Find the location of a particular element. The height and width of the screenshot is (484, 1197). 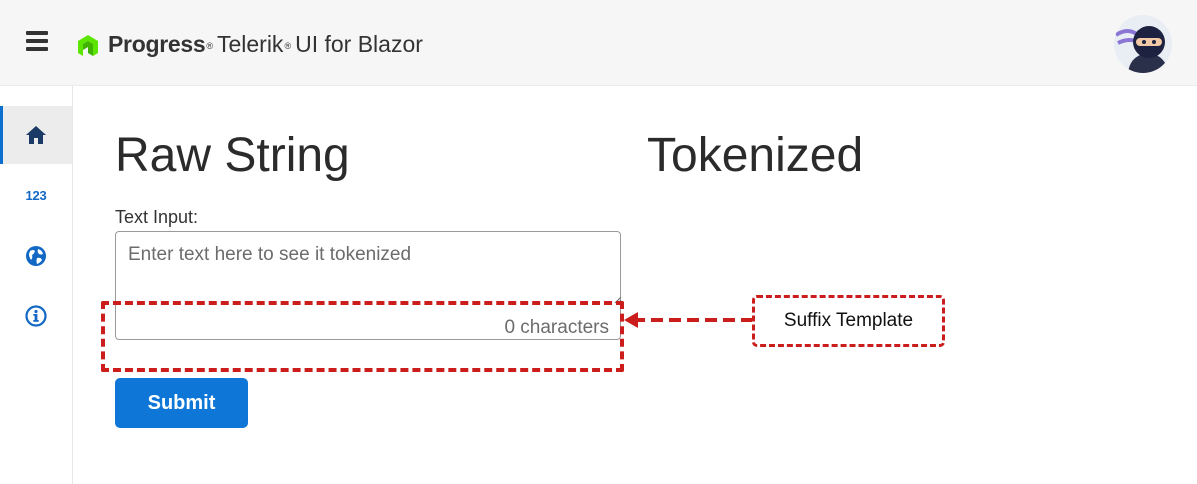

sidebar-item-numbers: 123 is located at coordinates (36, 195).